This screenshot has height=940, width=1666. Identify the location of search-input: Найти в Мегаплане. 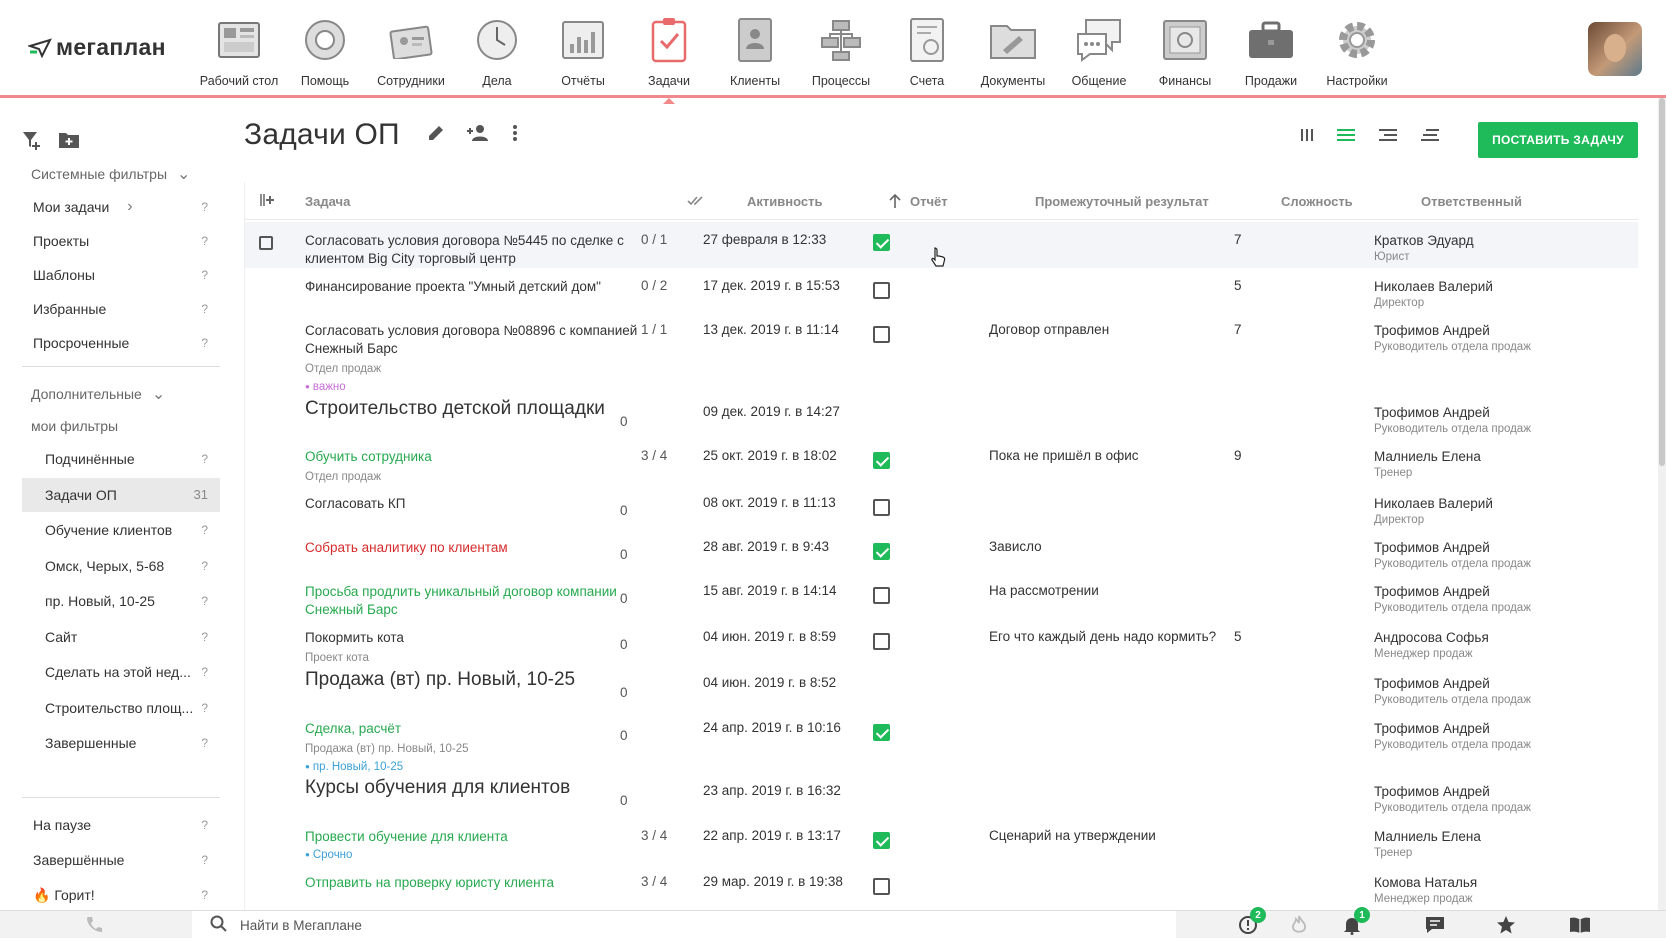
(301, 925).